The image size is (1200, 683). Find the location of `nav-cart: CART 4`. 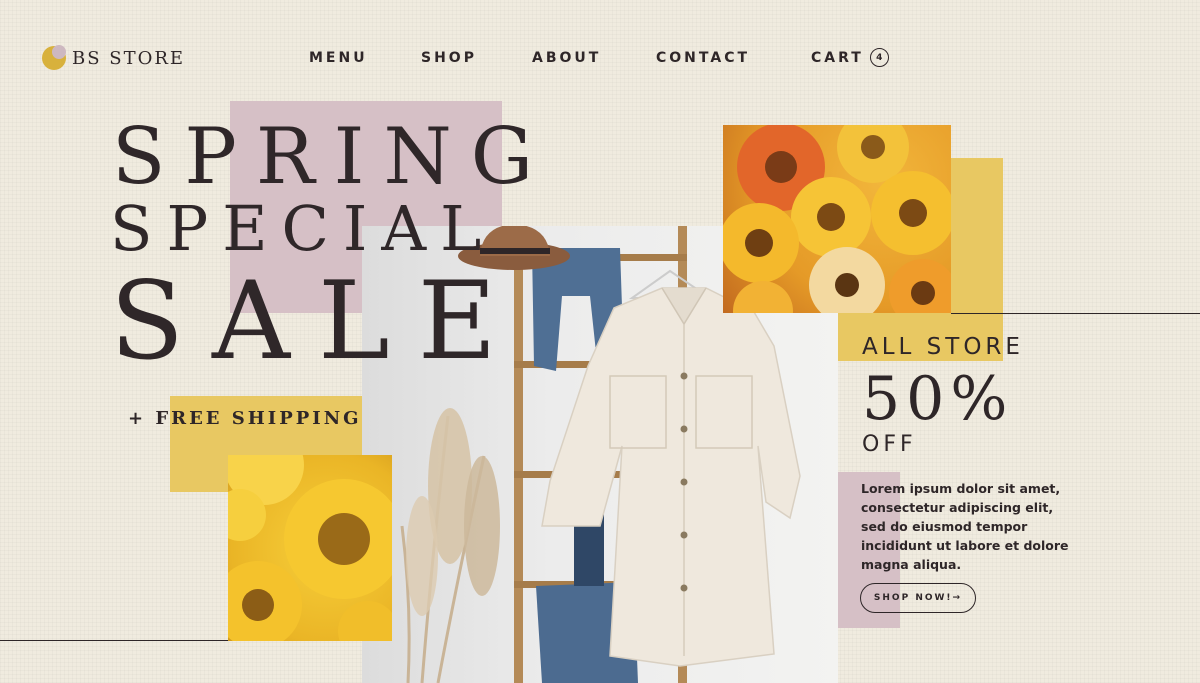

nav-cart: CART 4 is located at coordinates (850, 57).